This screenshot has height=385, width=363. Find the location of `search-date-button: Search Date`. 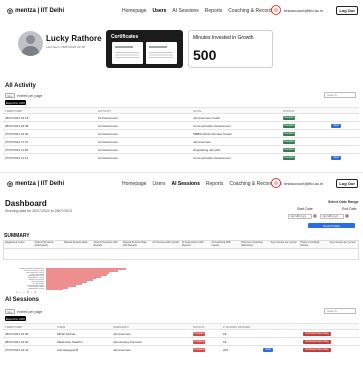

search-date-button: Search Date is located at coordinates (331, 225).